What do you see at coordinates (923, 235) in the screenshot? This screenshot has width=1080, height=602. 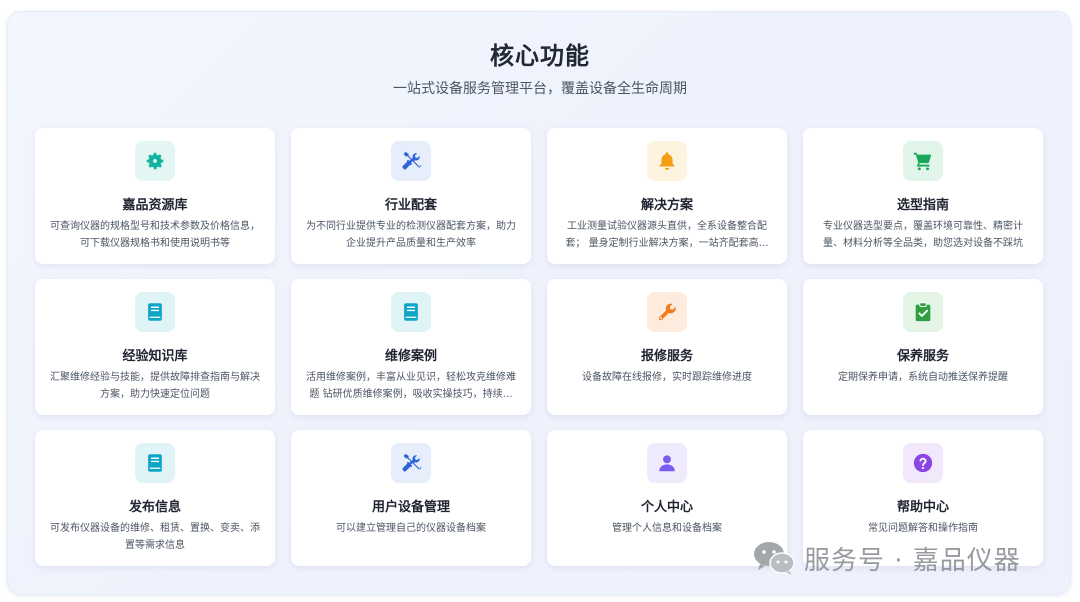 I see `feature-card-description: 专业仪器选型要点，覆盖环境可靠性、精密计量、材料分析等全品类，助您选对设备不踩坑` at bounding box center [923, 235].